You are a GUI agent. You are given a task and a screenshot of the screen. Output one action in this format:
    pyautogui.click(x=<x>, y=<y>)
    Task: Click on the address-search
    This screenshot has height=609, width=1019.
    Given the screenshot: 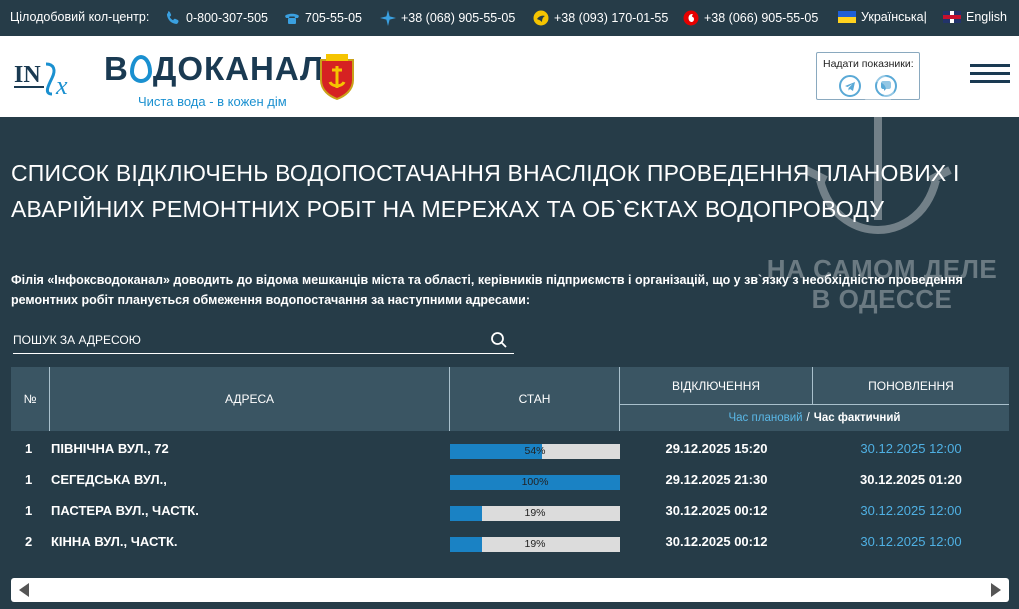 What is the action you would take?
    pyautogui.click(x=263, y=340)
    